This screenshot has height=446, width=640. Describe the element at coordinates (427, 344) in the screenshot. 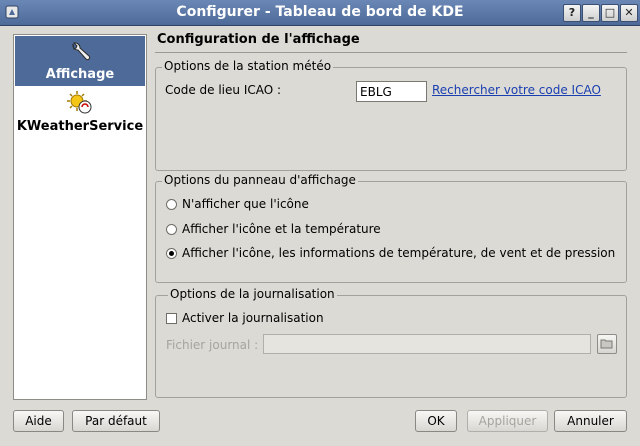

I see `log-file-input` at that location.